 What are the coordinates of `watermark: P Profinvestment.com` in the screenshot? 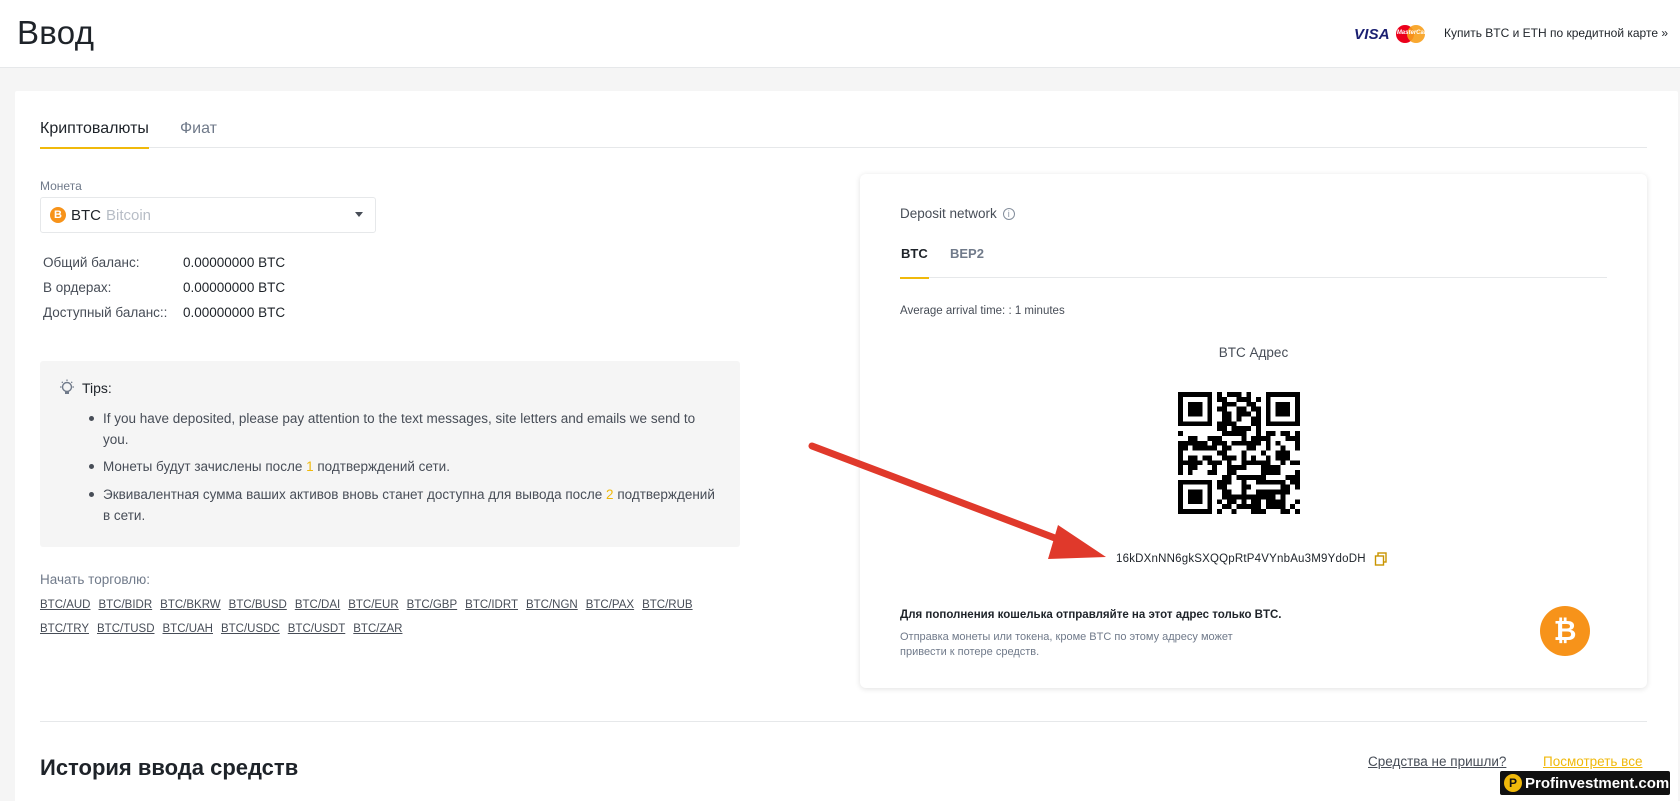 It's located at (1585, 783).